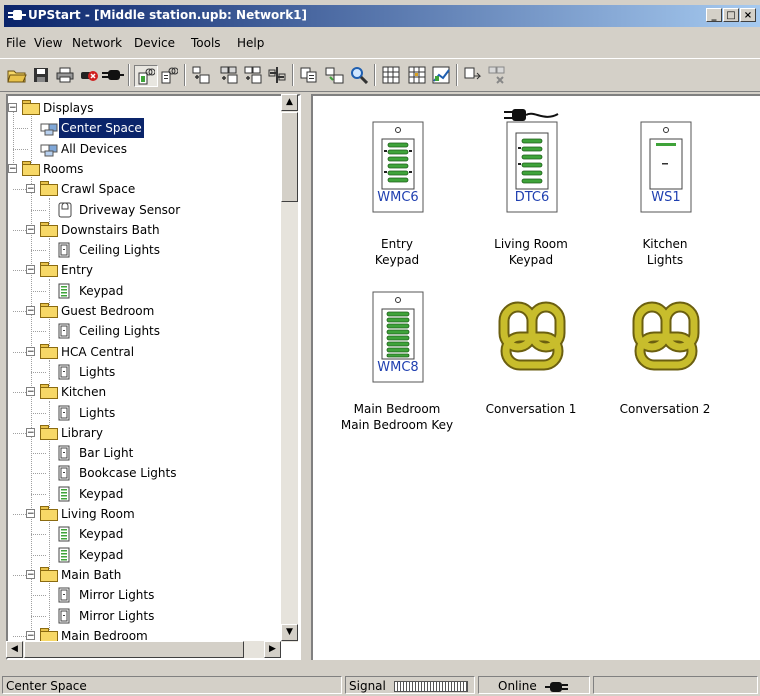  Describe the element at coordinates (272, 649) in the screenshot. I see `scroll-right-button: ▶` at that location.